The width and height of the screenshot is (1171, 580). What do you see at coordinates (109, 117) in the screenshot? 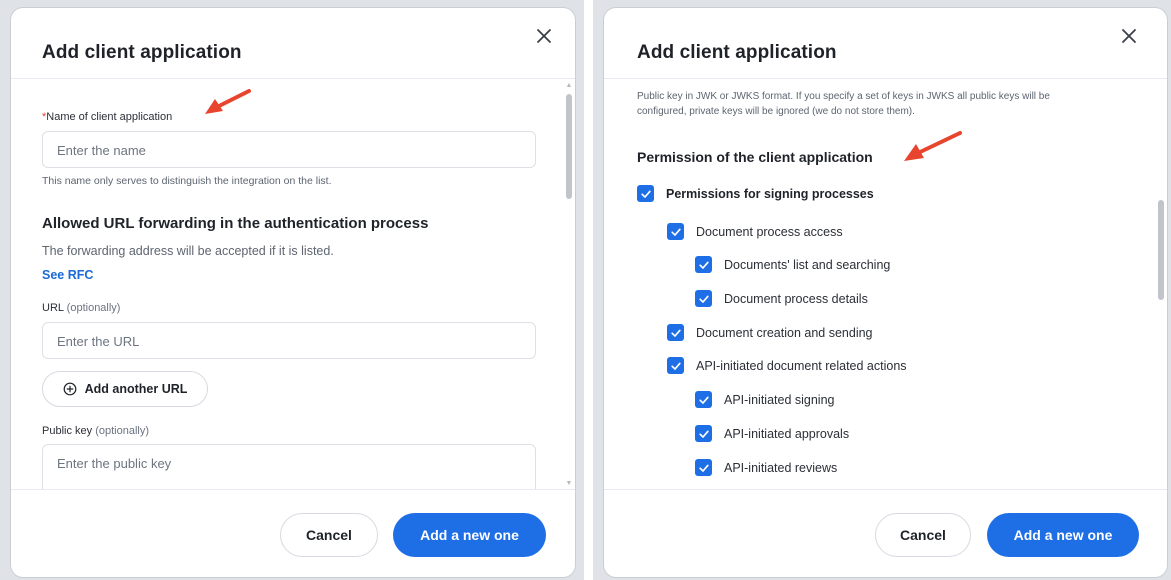
I see `name-label-text: Name of client application` at bounding box center [109, 117].